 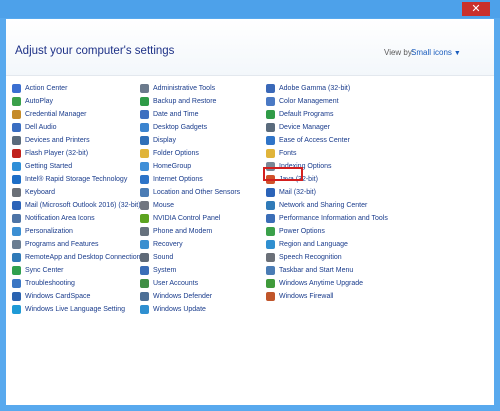 I want to click on control-panel-item: Ease of Access Center, so click(x=331, y=140).